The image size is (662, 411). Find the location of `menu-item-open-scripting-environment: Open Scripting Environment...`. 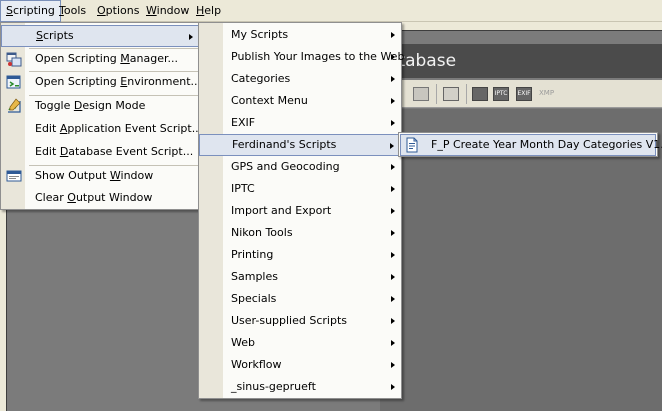

menu-item-open-scripting-environment: Open Scripting Environment... is located at coordinates (101, 82).